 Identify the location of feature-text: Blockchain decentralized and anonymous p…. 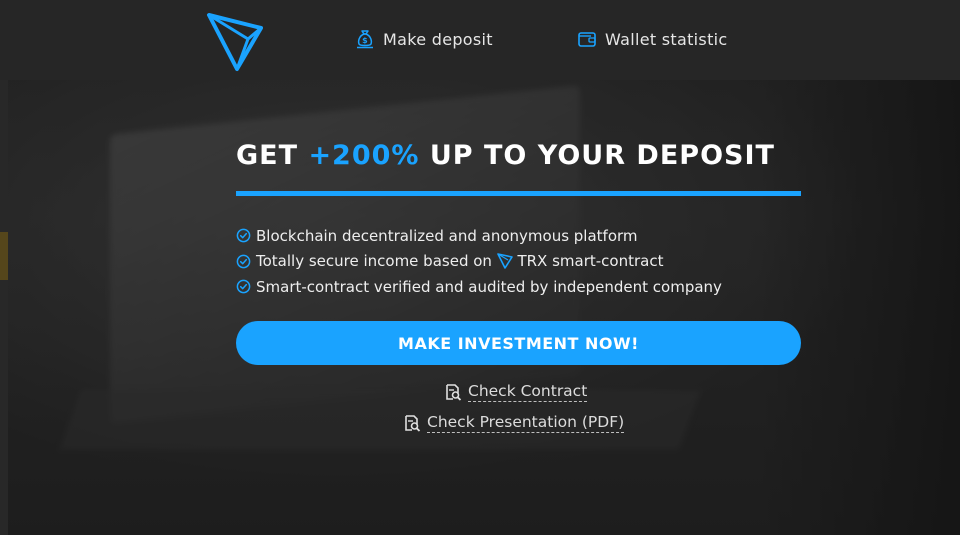
(447, 235).